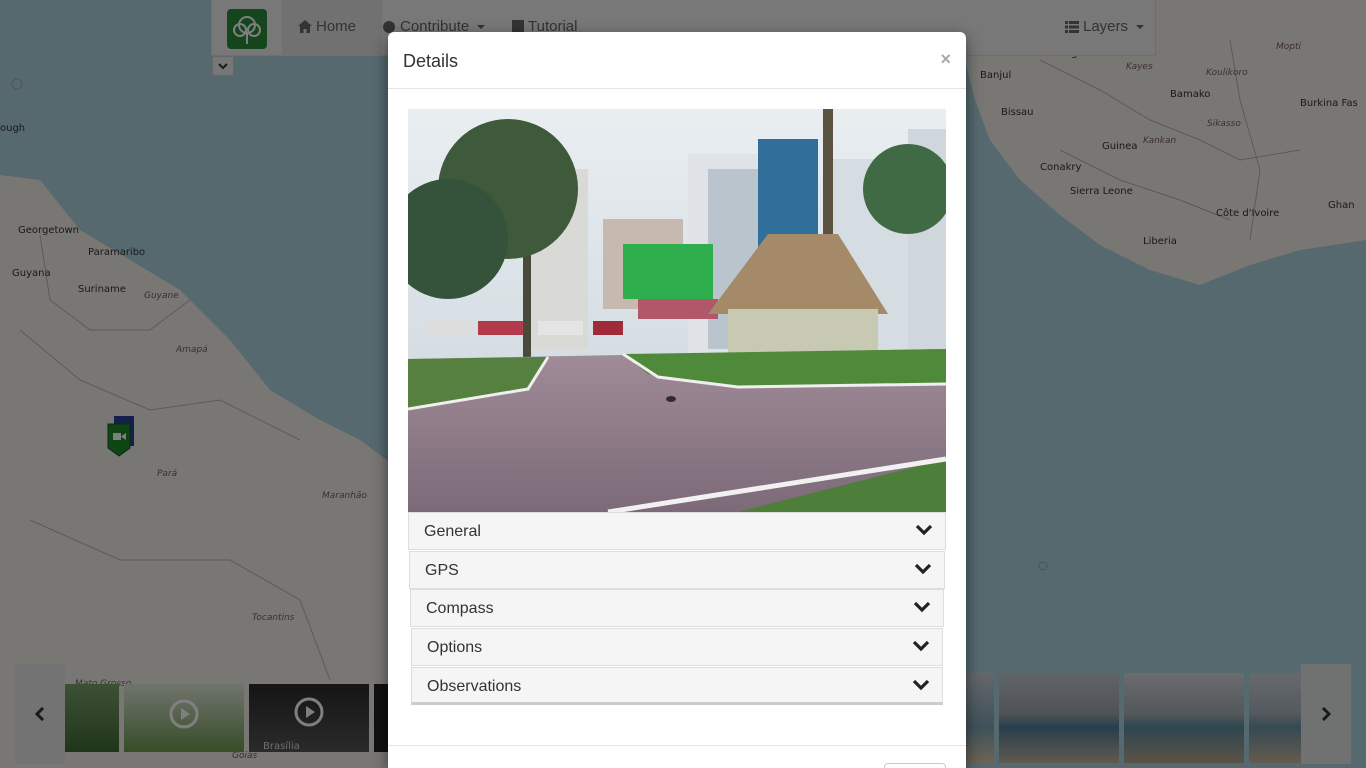  I want to click on panel-compass-label: Compass, so click(460, 608).